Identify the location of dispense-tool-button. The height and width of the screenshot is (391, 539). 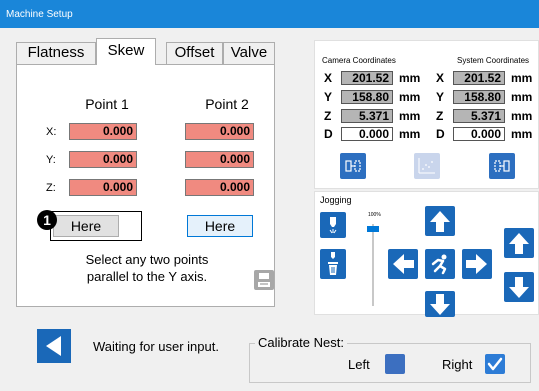
(333, 225).